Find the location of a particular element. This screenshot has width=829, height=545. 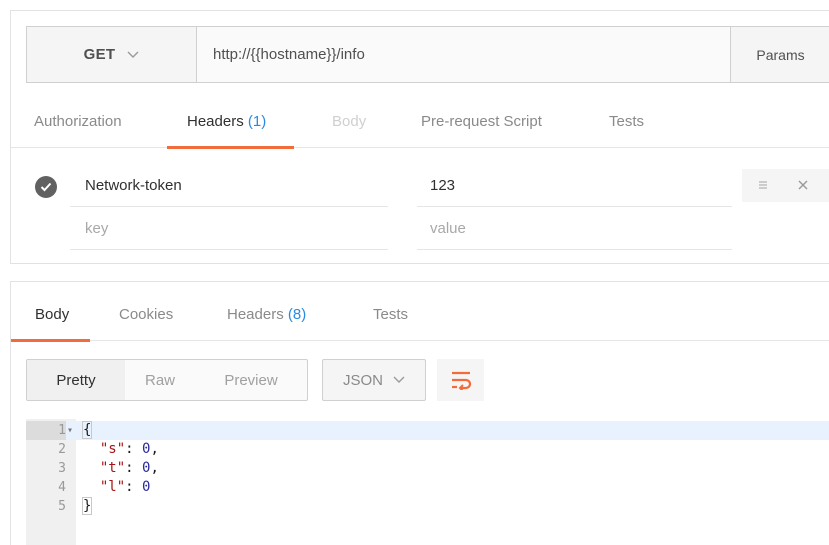

wrap-lines-icon is located at coordinates (461, 380).